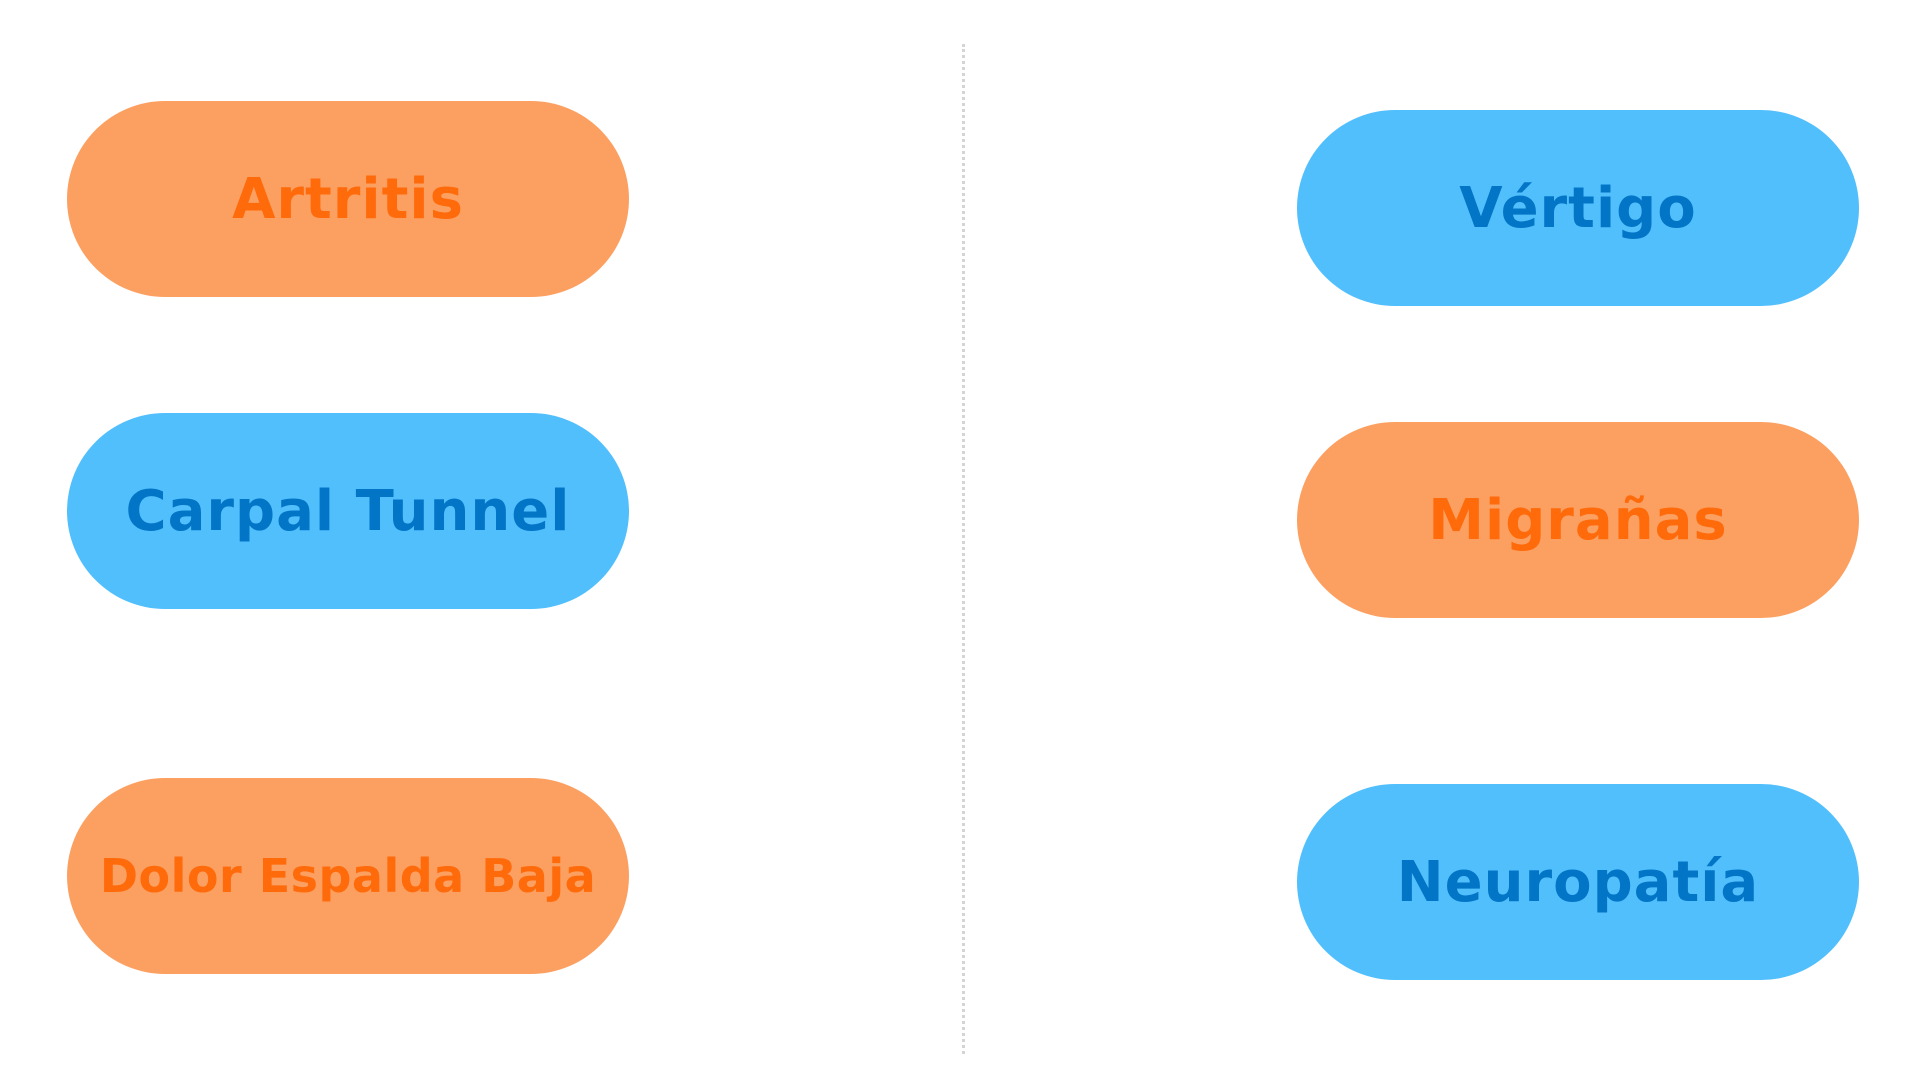  I want to click on term-card-migranas: Migrañas, so click(1578, 520).